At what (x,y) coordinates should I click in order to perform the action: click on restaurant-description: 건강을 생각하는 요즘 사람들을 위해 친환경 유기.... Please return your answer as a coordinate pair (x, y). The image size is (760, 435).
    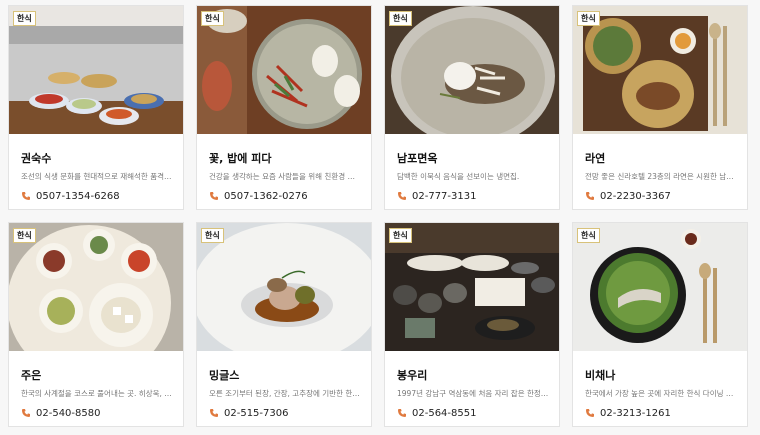
    Looking at the image, I should click on (285, 176).